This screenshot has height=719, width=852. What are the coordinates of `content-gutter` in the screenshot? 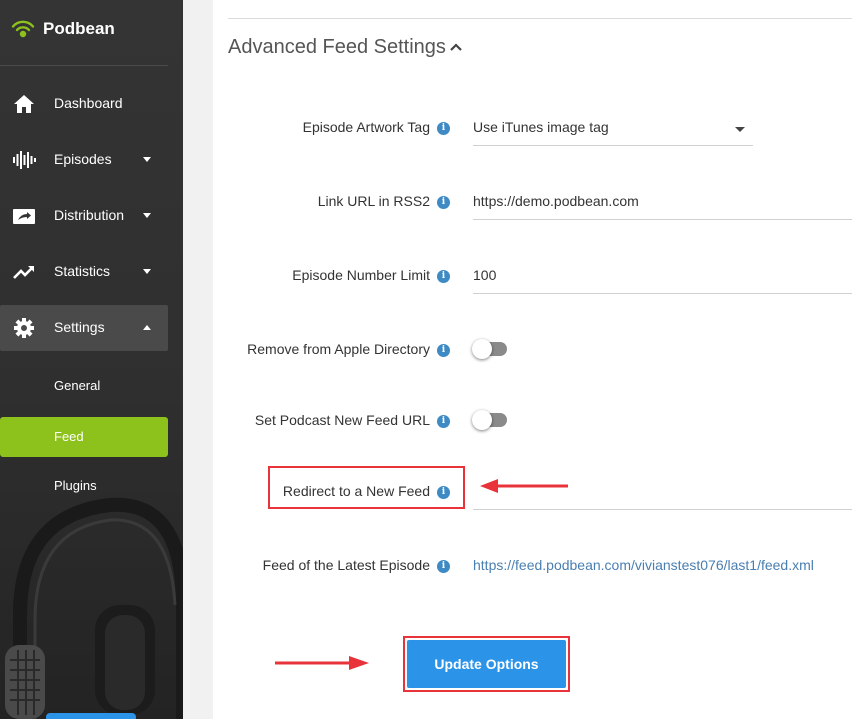 It's located at (198, 359).